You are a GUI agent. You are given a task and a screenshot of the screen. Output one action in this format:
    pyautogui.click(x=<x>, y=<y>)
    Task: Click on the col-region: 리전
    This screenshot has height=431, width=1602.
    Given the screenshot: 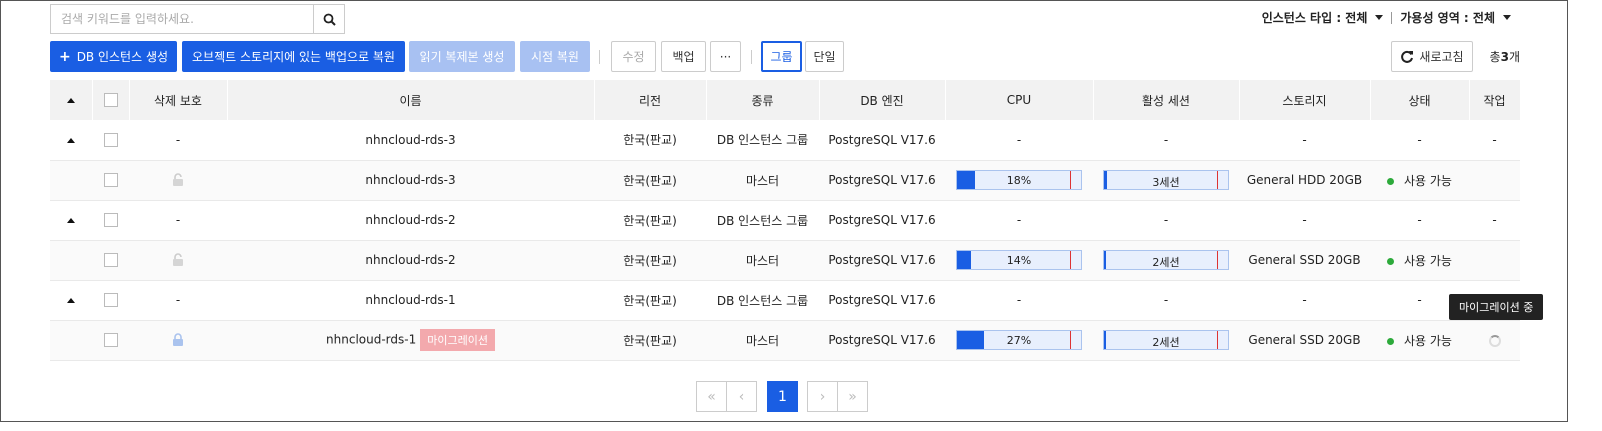 What is the action you would take?
    pyautogui.click(x=650, y=100)
    